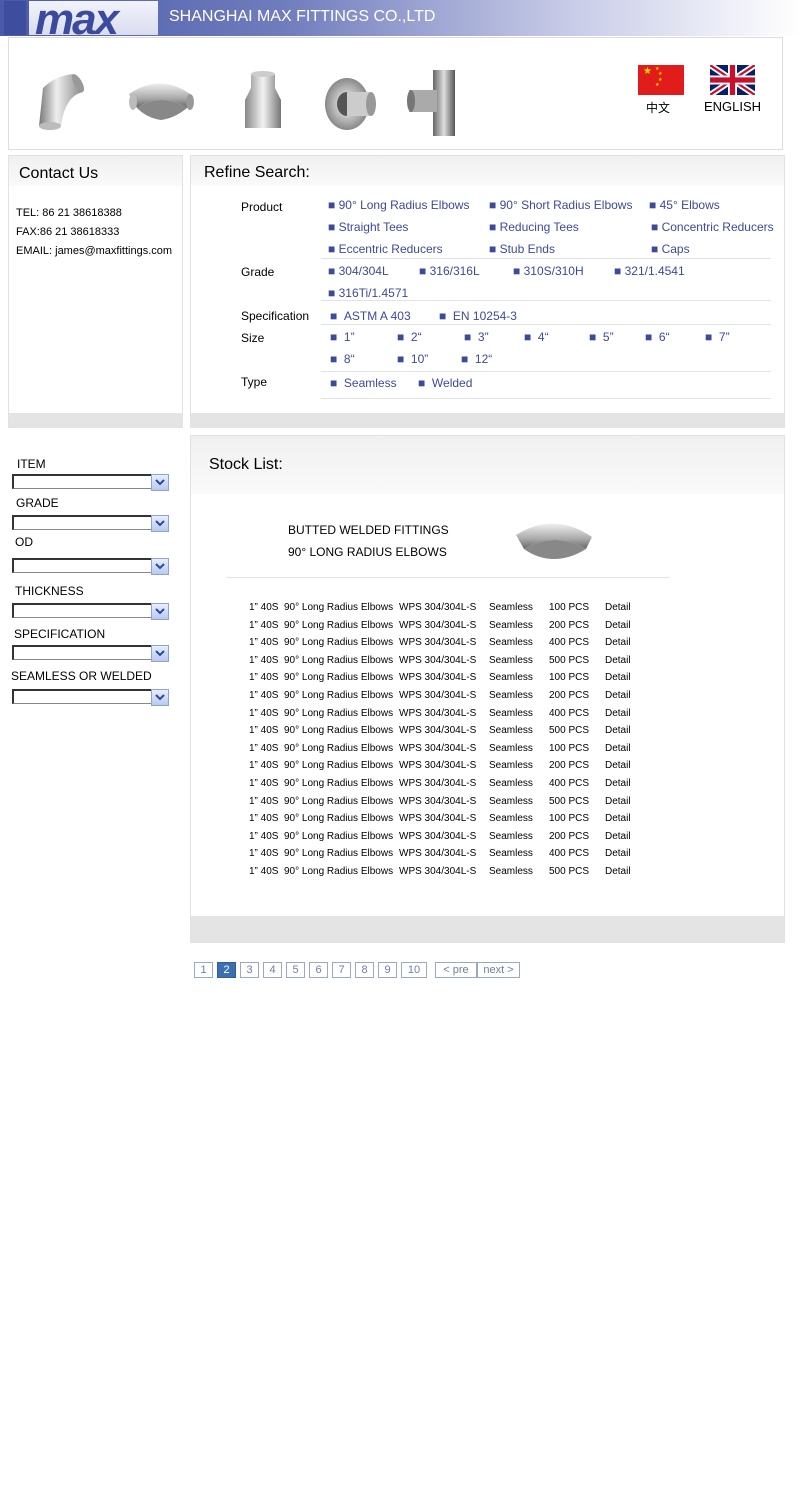 The width and height of the screenshot is (800, 1500). Describe the element at coordinates (732, 80) in the screenshot. I see `uk-flag-icon` at that location.